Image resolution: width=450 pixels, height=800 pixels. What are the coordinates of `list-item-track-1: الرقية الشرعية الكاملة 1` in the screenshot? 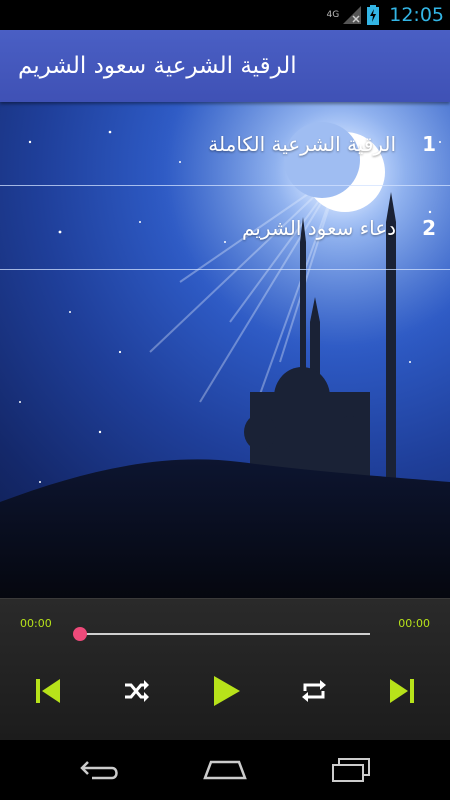 It's located at (225, 144).